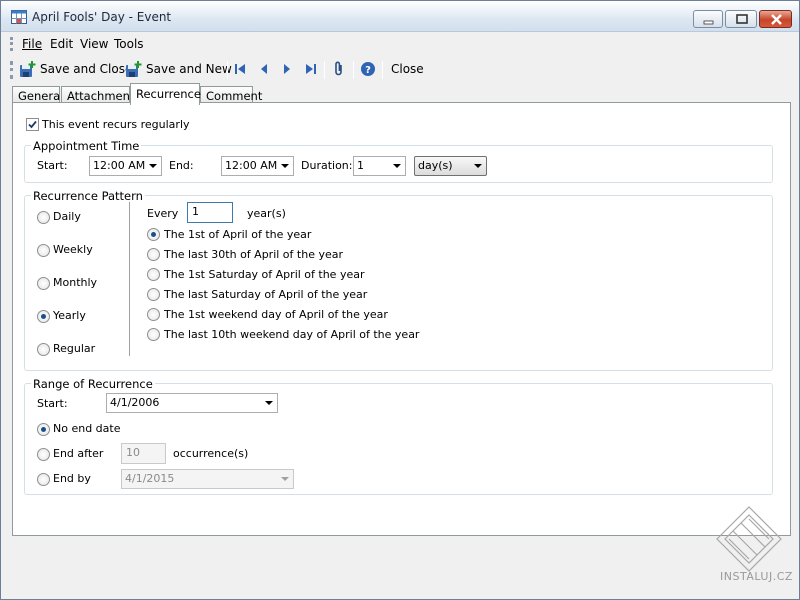  I want to click on paperclip-icon, so click(339, 69).